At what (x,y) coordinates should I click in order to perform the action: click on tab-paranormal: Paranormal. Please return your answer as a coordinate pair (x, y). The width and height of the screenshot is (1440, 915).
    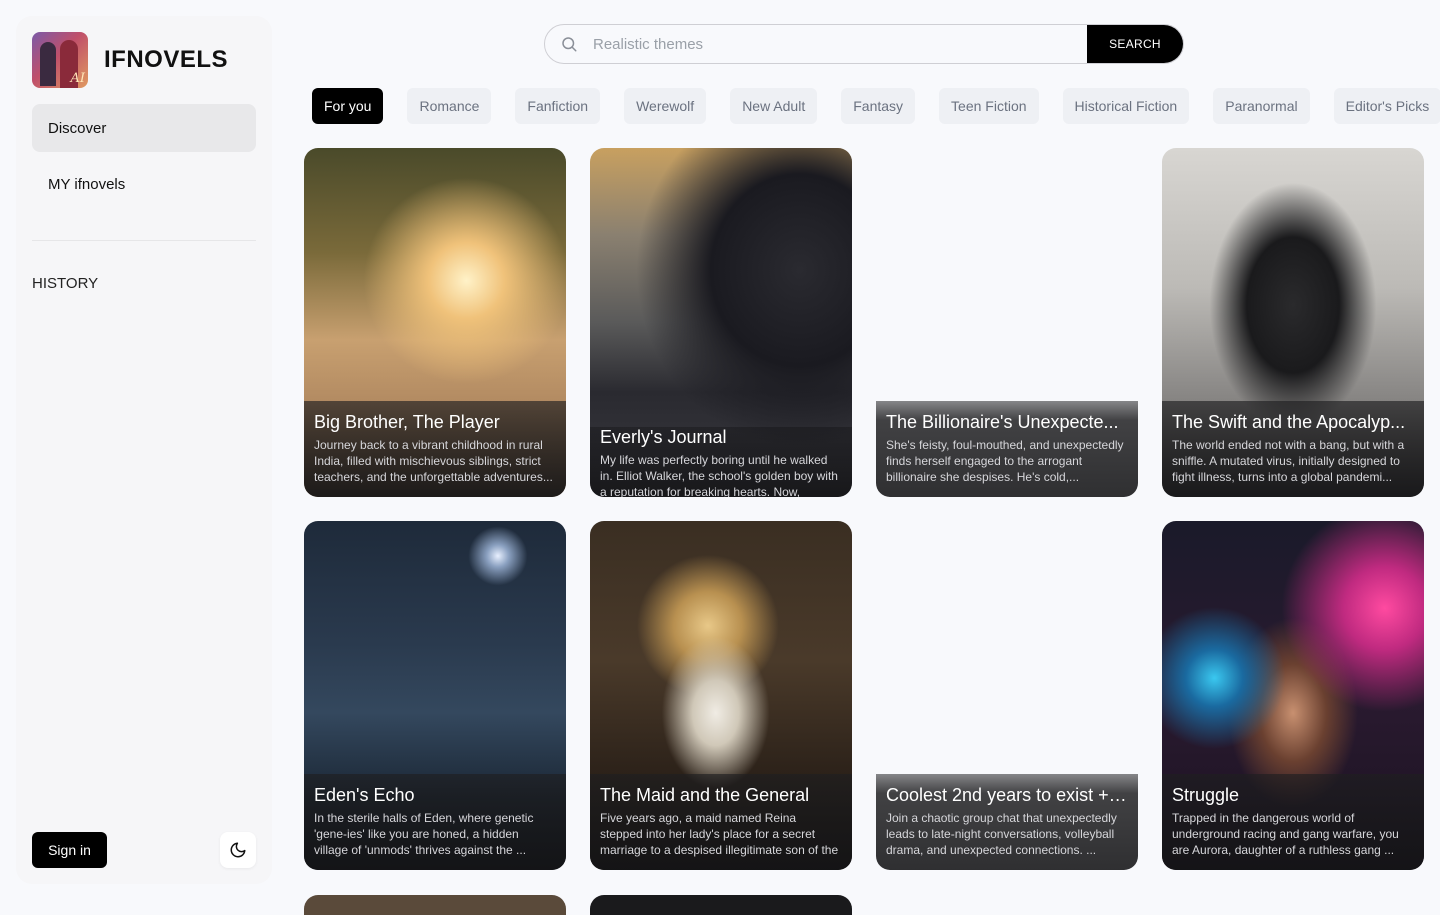
    Looking at the image, I should click on (1261, 106).